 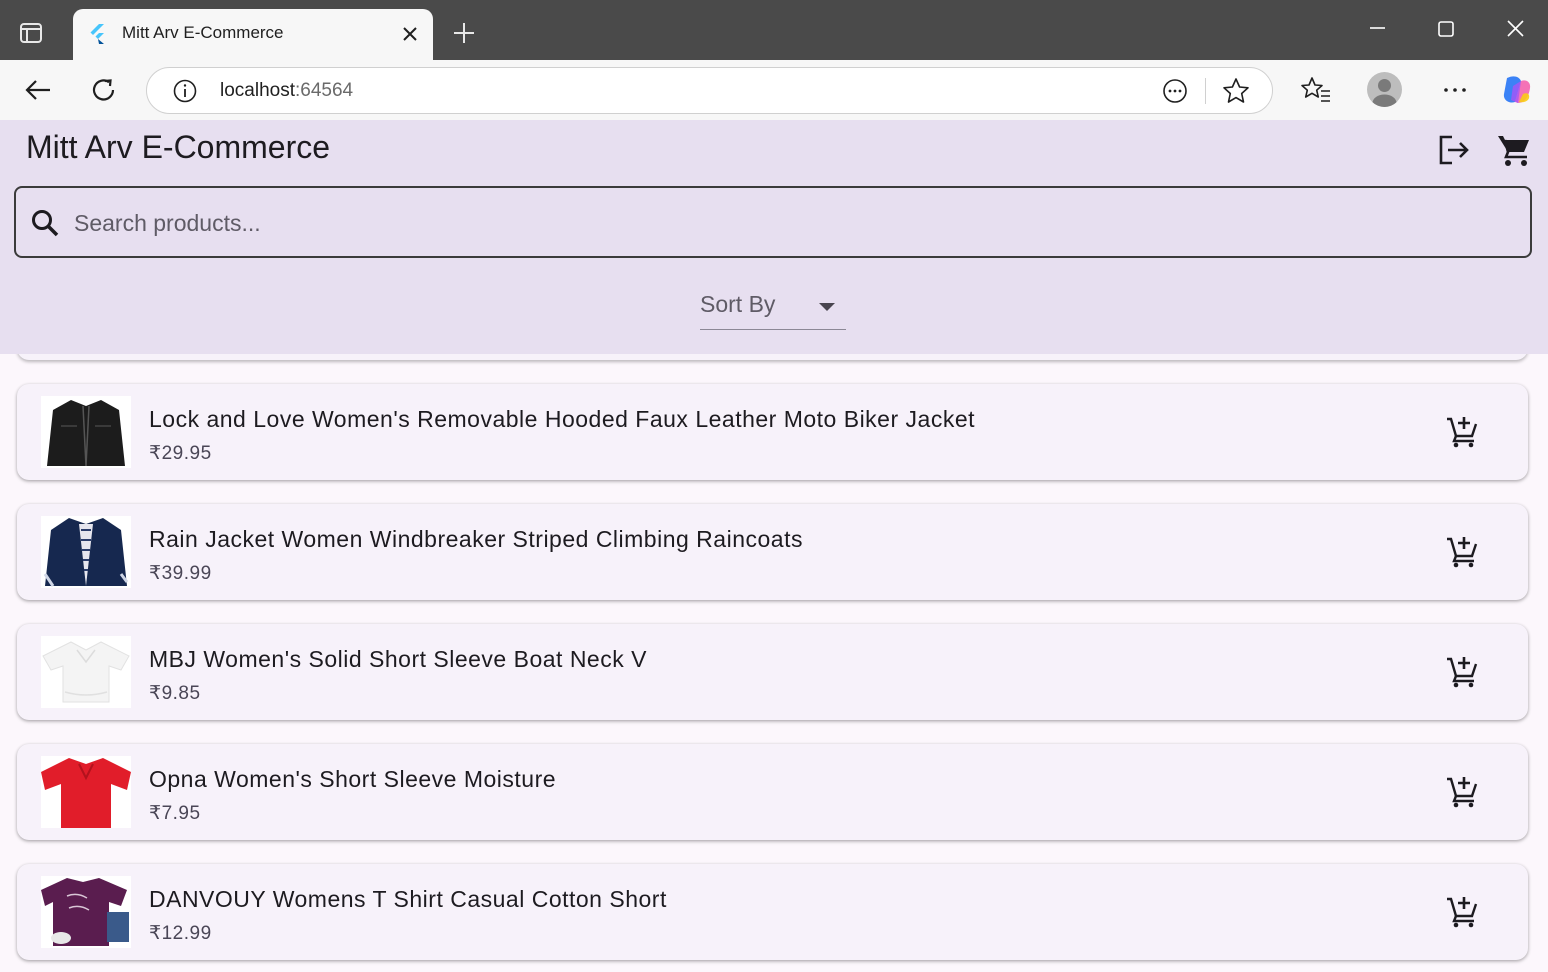 What do you see at coordinates (1446, 30) in the screenshot?
I see `maximize-icon` at bounding box center [1446, 30].